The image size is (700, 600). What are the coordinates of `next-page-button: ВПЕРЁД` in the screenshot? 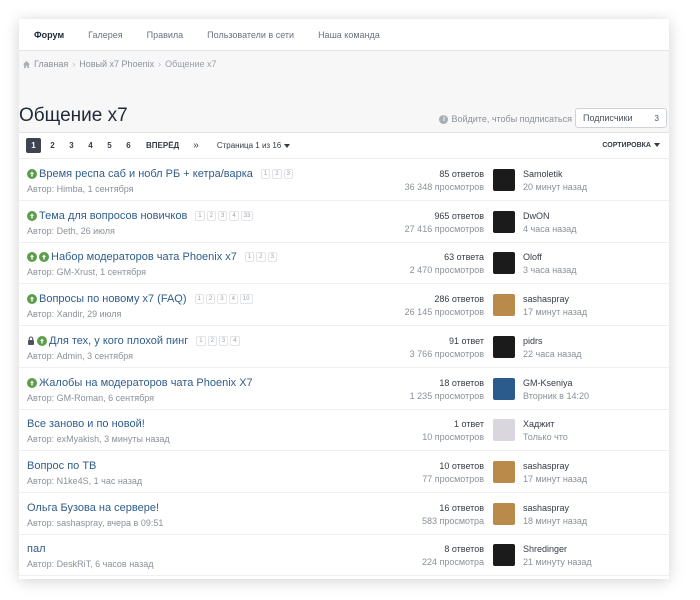 It's located at (162, 145).